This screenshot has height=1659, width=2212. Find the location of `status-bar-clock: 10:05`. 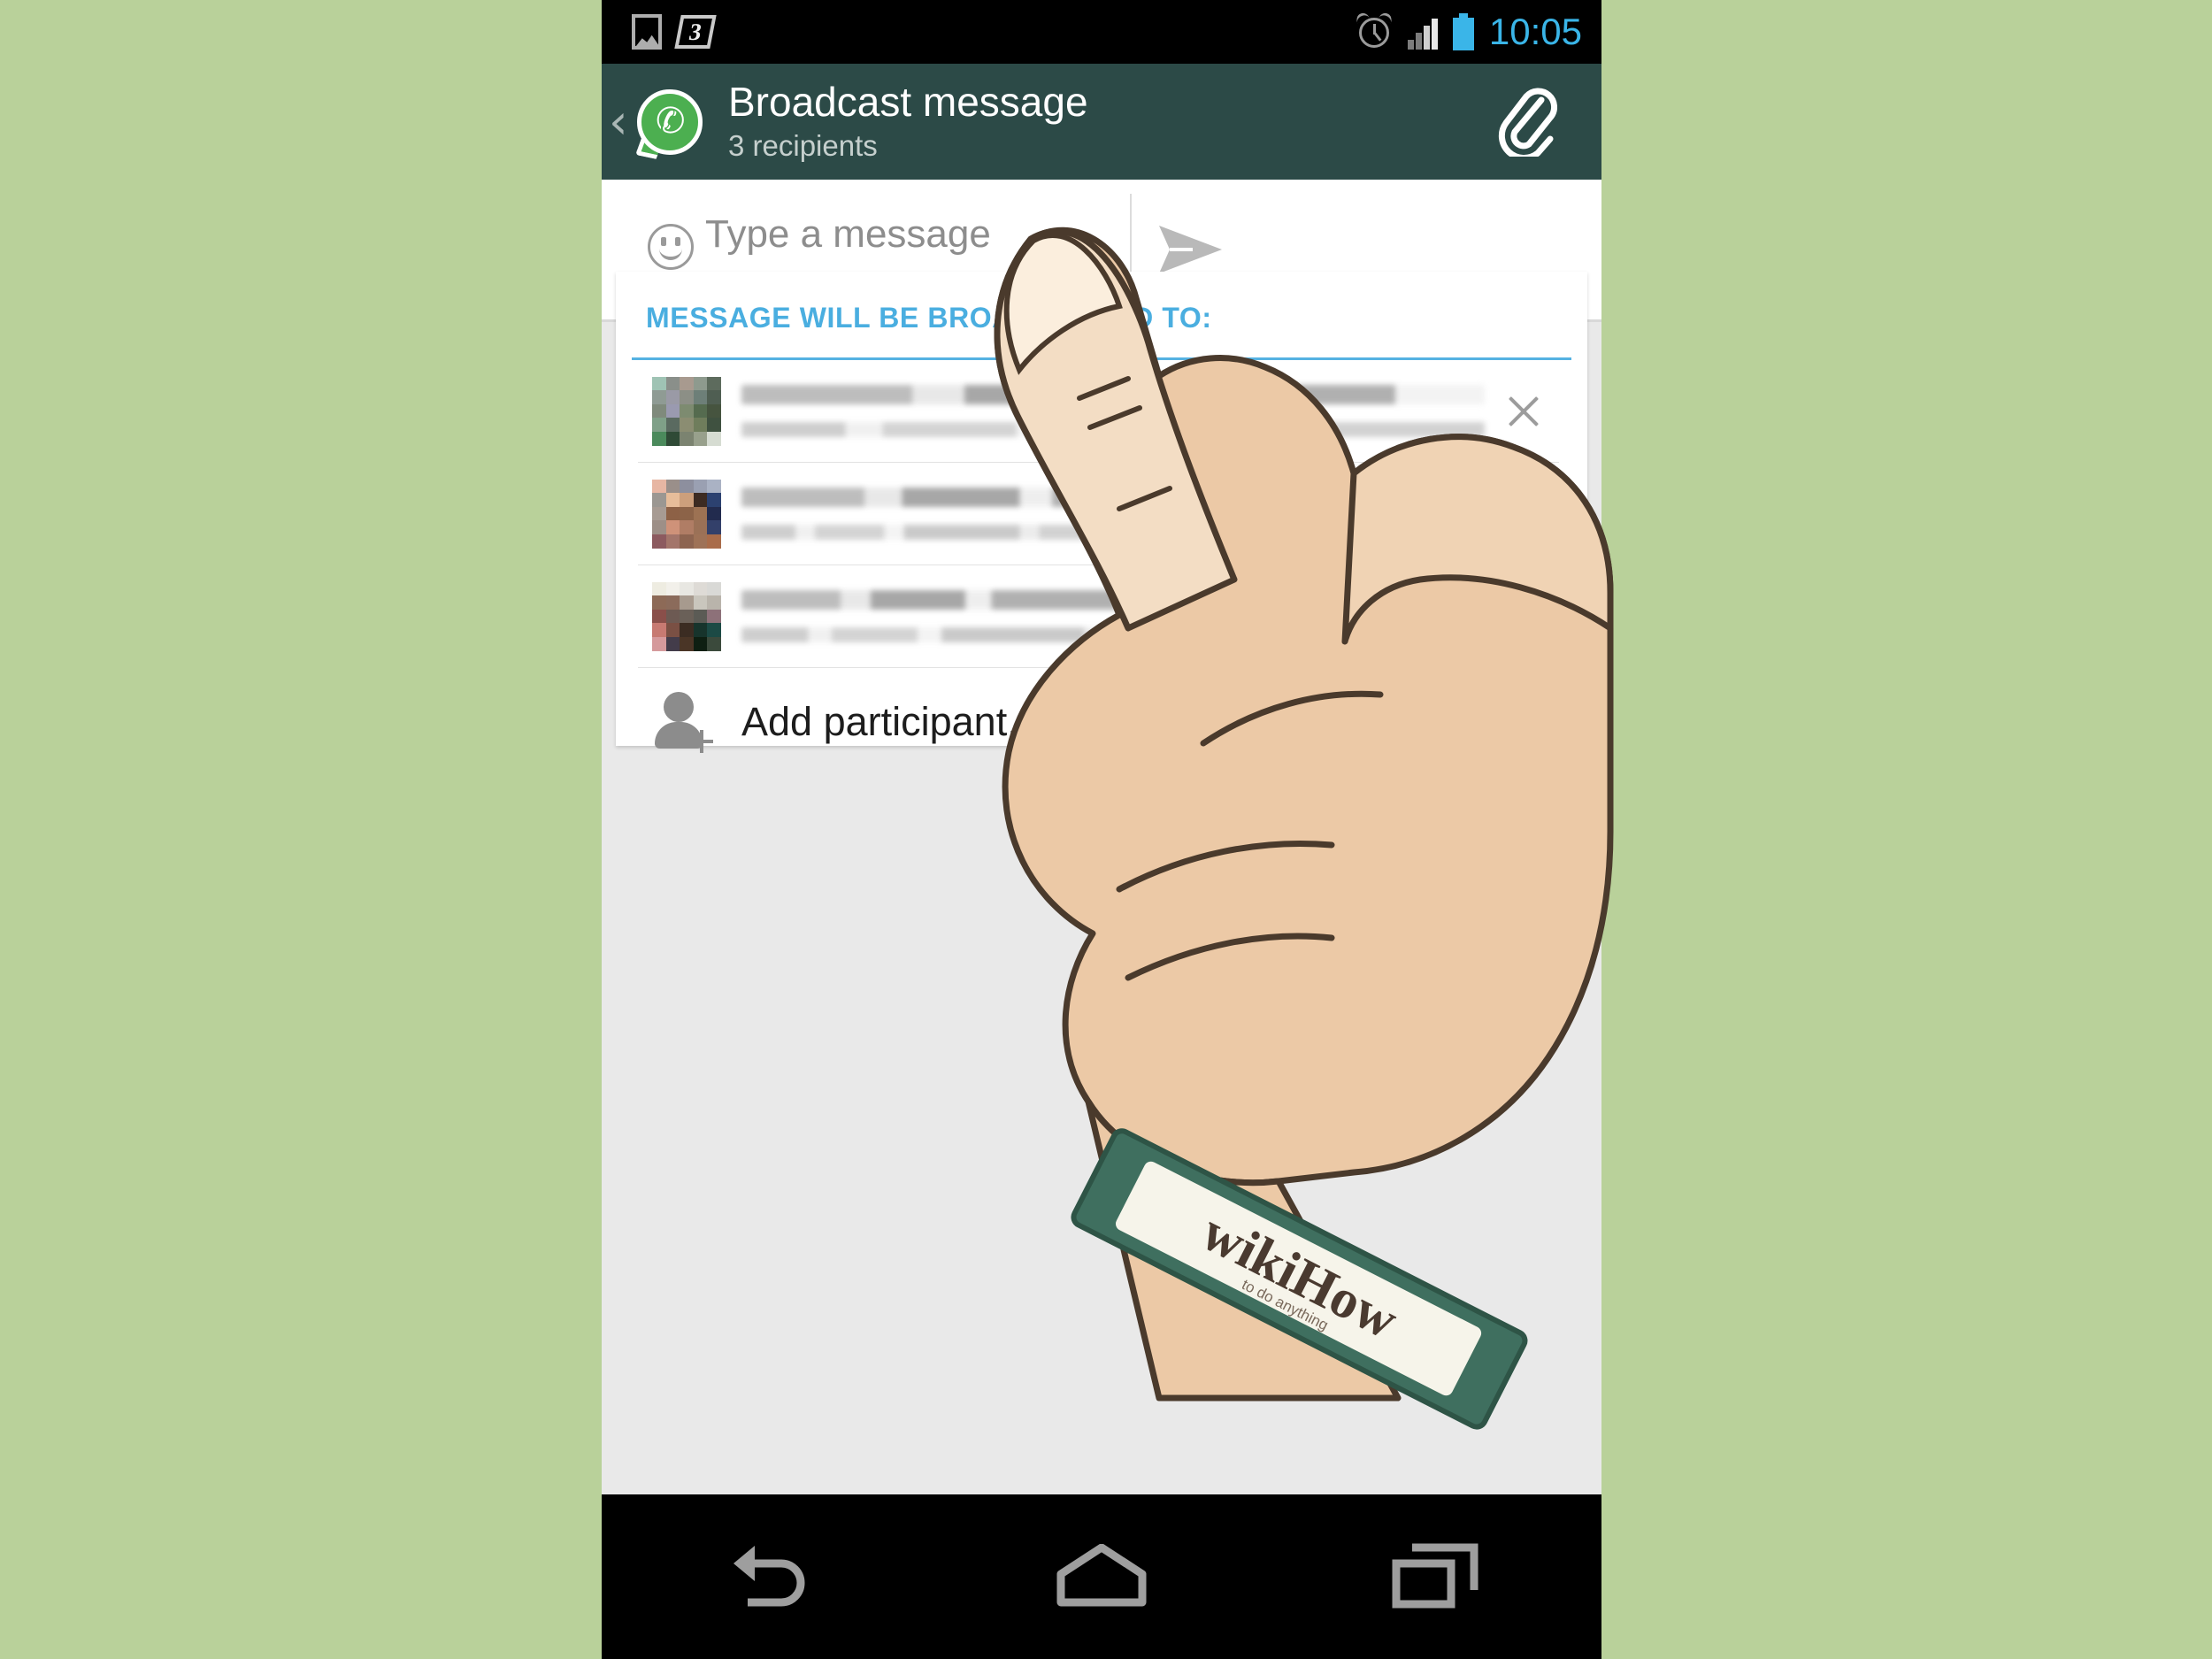

status-bar-clock: 10:05 is located at coordinates (1535, 31).